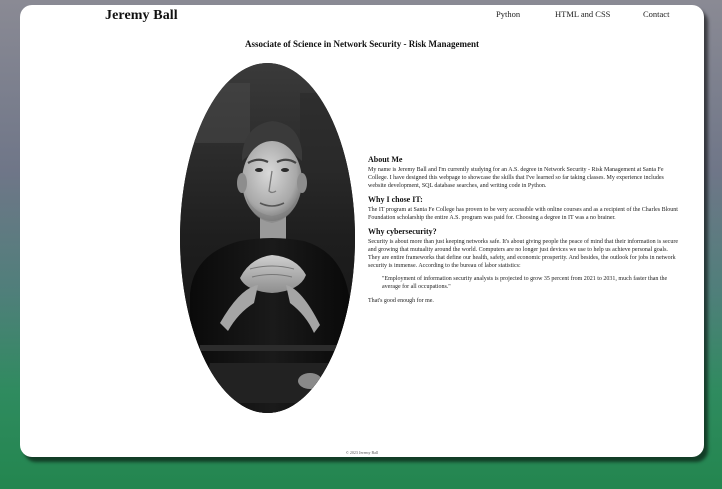 Image resolution: width=722 pixels, height=489 pixels. What do you see at coordinates (401, 301) in the screenshot?
I see `closing-text: That's good enough for me.` at bounding box center [401, 301].